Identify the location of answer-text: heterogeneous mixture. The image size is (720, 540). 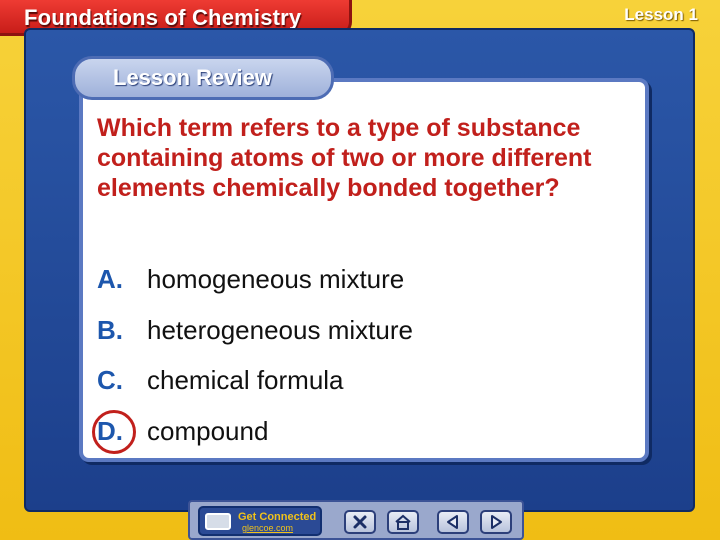
(280, 329).